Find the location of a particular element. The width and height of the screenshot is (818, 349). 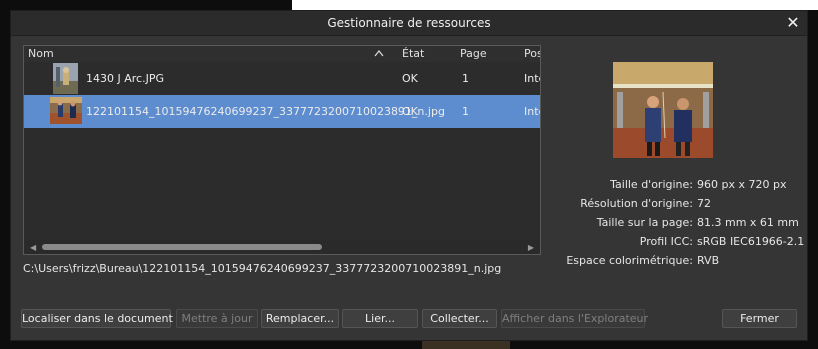

image-preview is located at coordinates (663, 110).